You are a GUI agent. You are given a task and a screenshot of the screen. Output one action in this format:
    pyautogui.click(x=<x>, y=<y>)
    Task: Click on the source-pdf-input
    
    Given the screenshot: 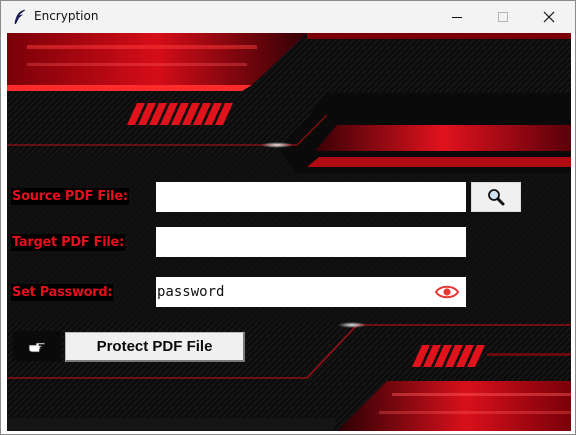 What is the action you would take?
    pyautogui.click(x=311, y=197)
    